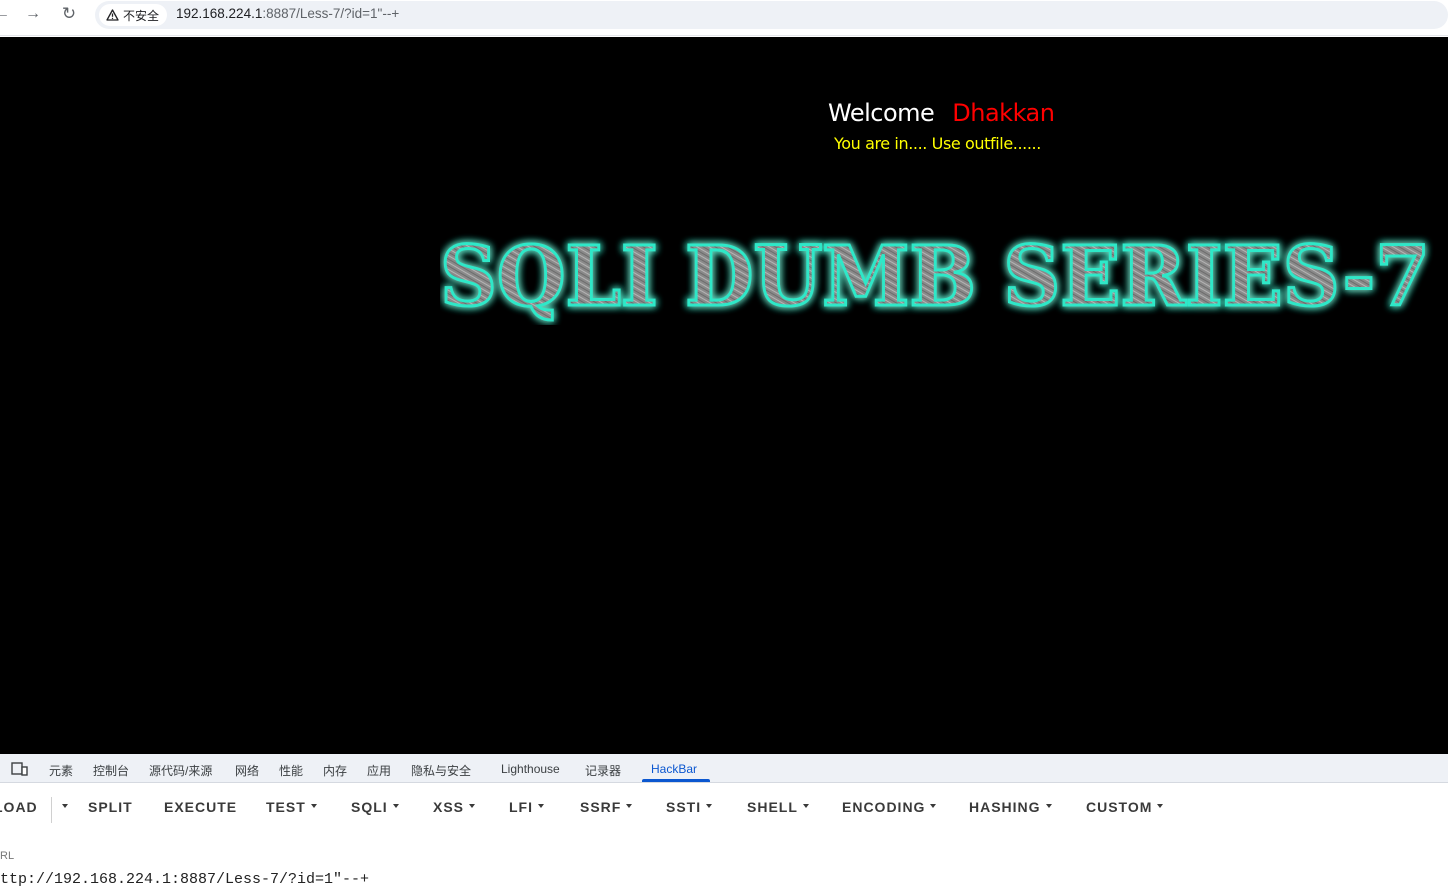 Image resolution: width=1448 pixels, height=891 pixels. What do you see at coordinates (881, 113) in the screenshot?
I see `welcome-text: Welcome` at bounding box center [881, 113].